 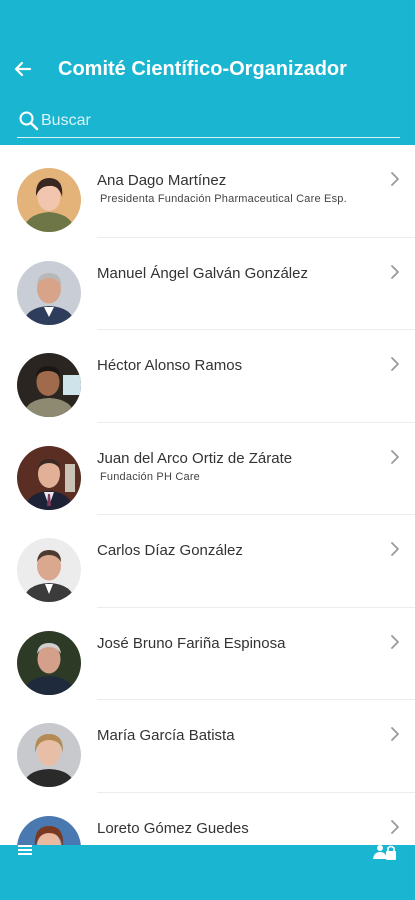 I want to click on arrow-left-icon, so click(x=23, y=69).